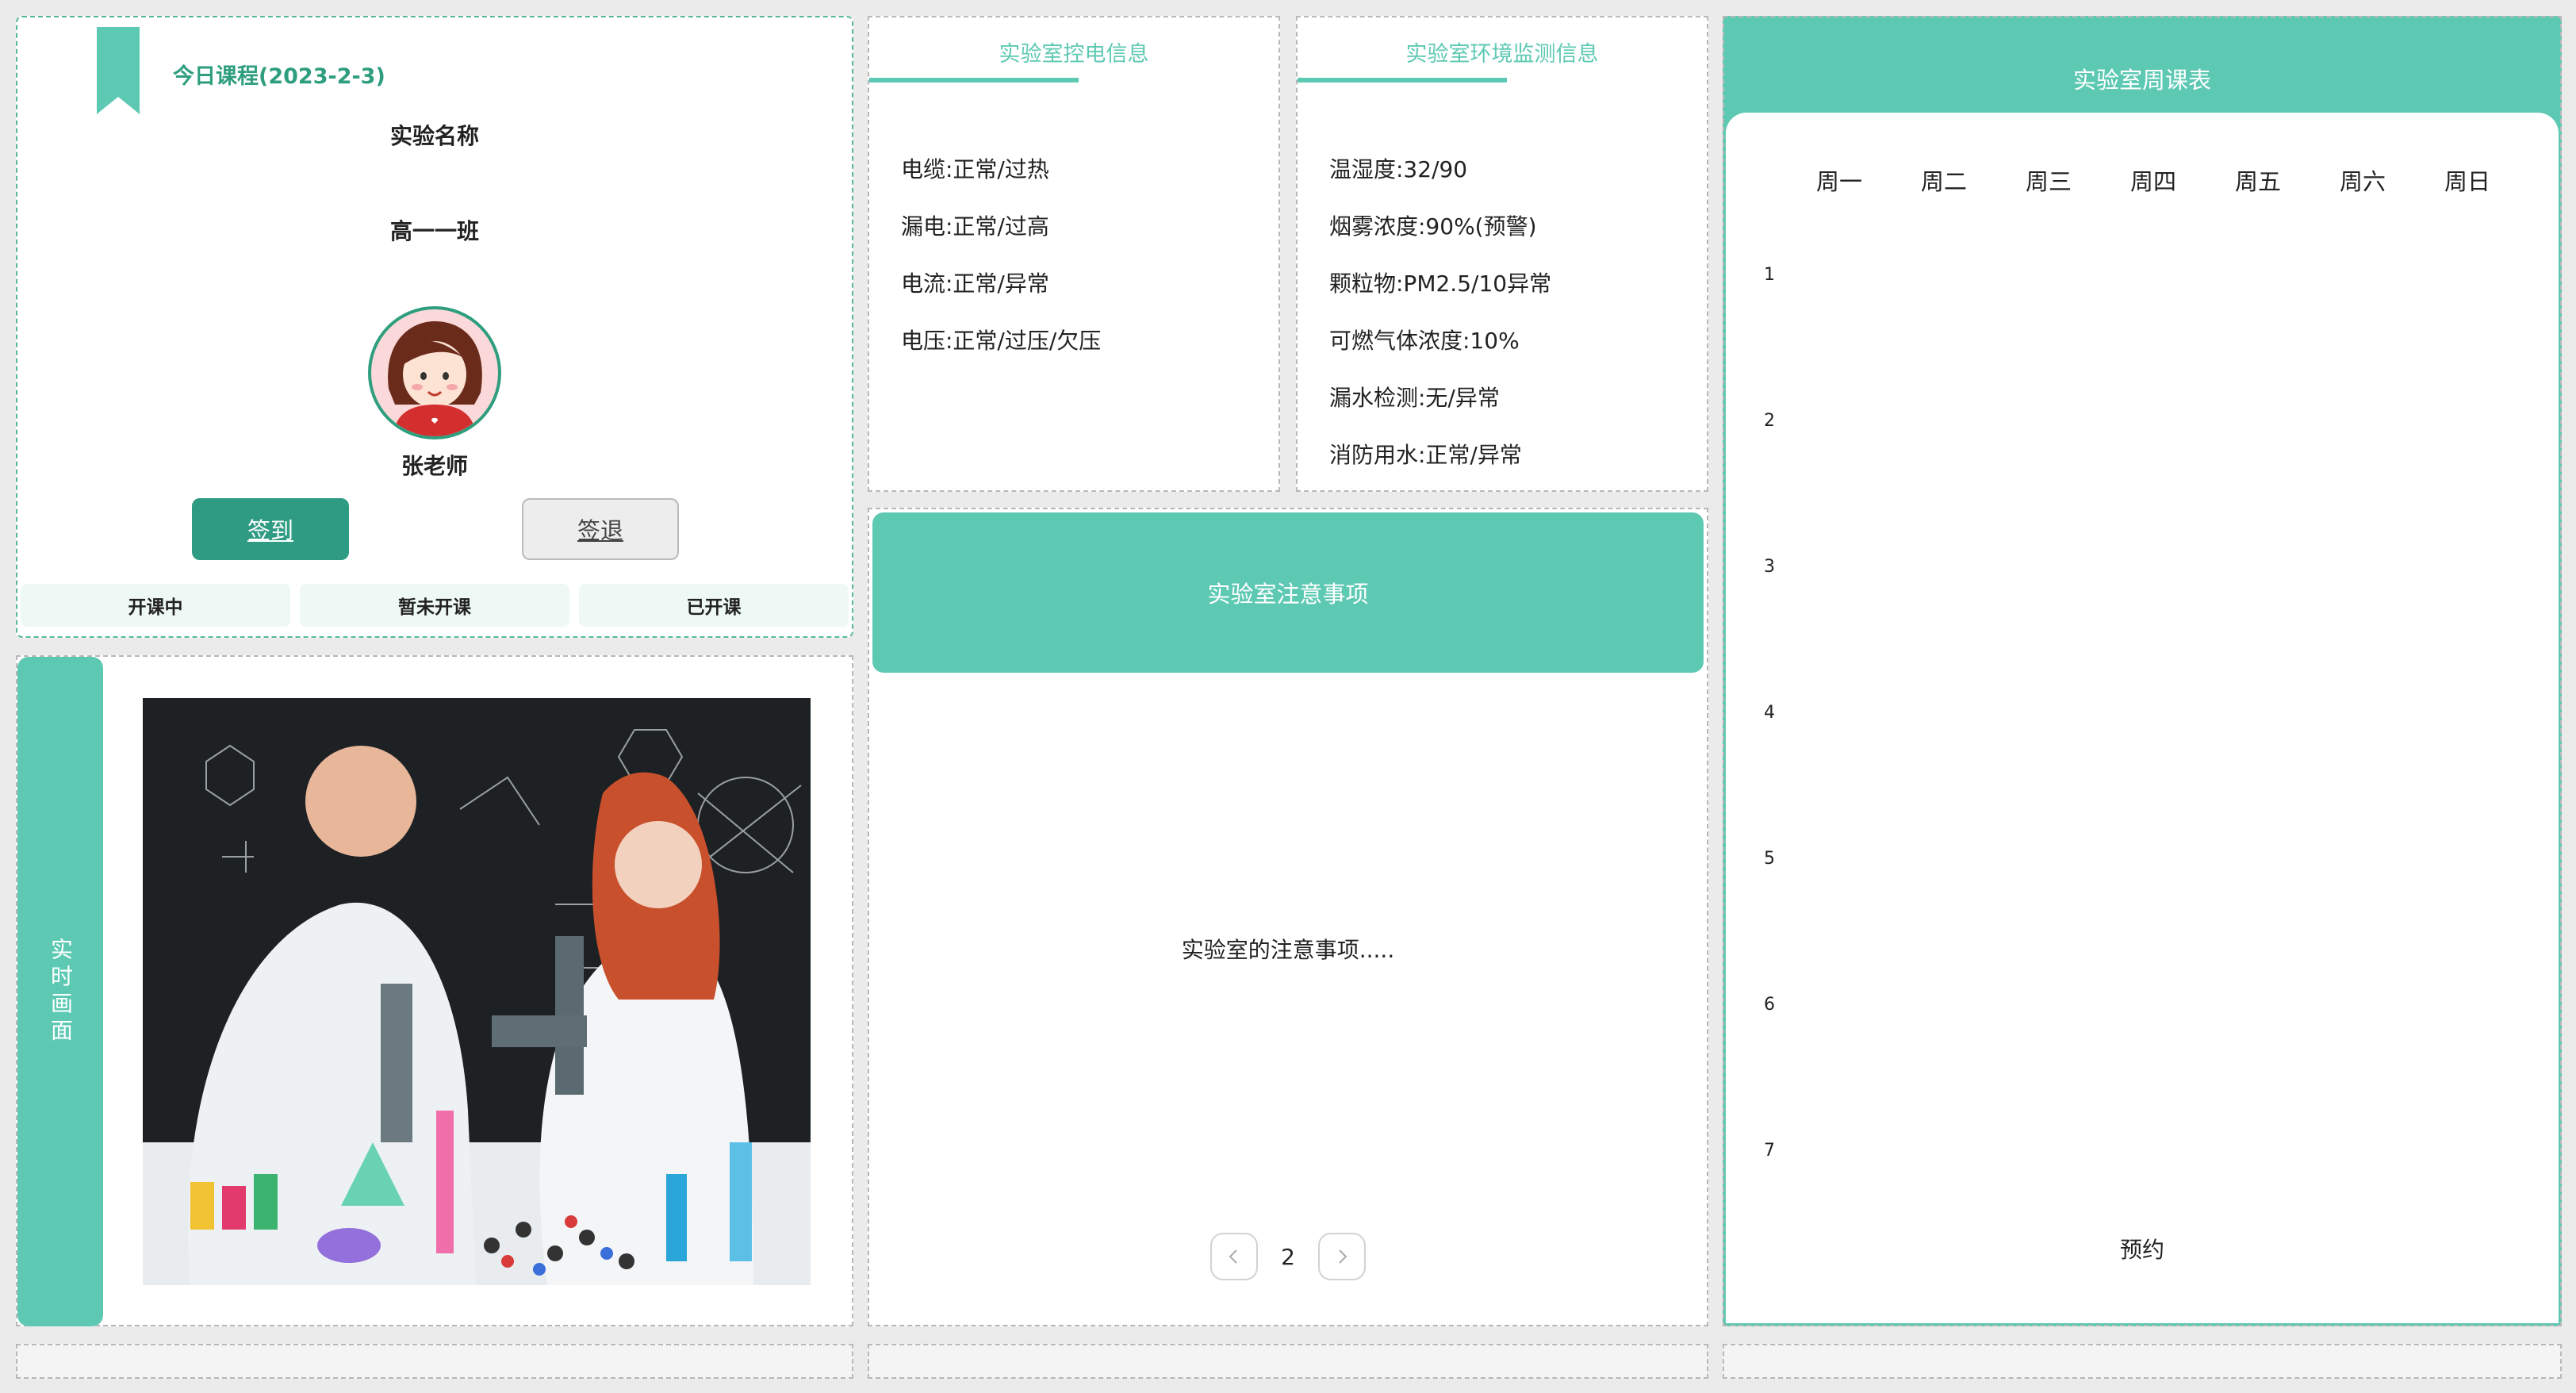  Describe the element at coordinates (1002, 341) in the screenshot. I see `list-item: 电压:正常/过压/欠压` at that location.